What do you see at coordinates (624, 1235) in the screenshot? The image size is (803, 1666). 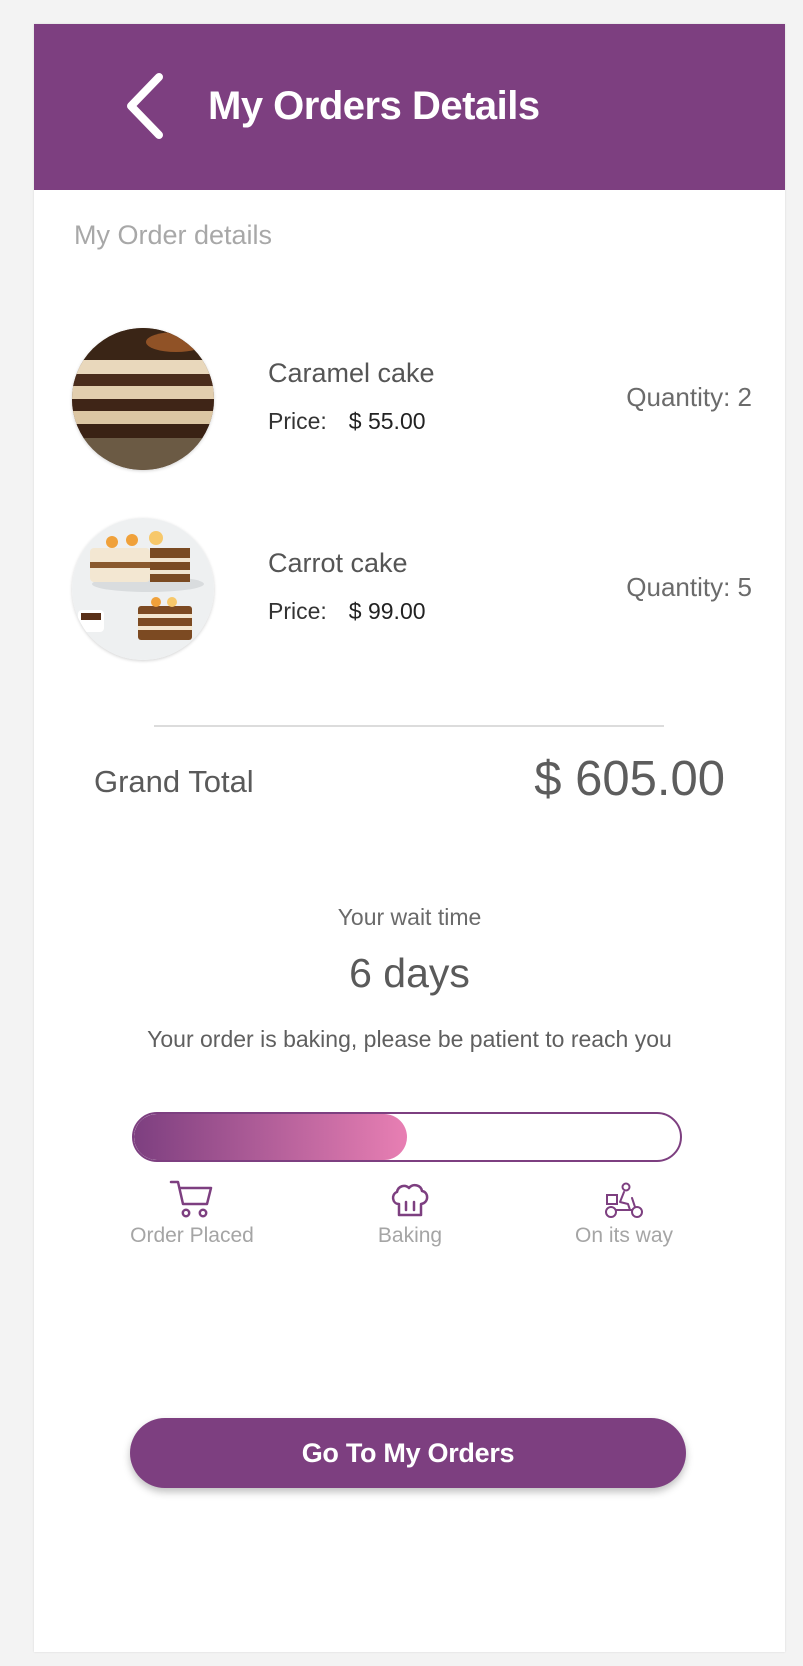 I see `step-label: On its way` at bounding box center [624, 1235].